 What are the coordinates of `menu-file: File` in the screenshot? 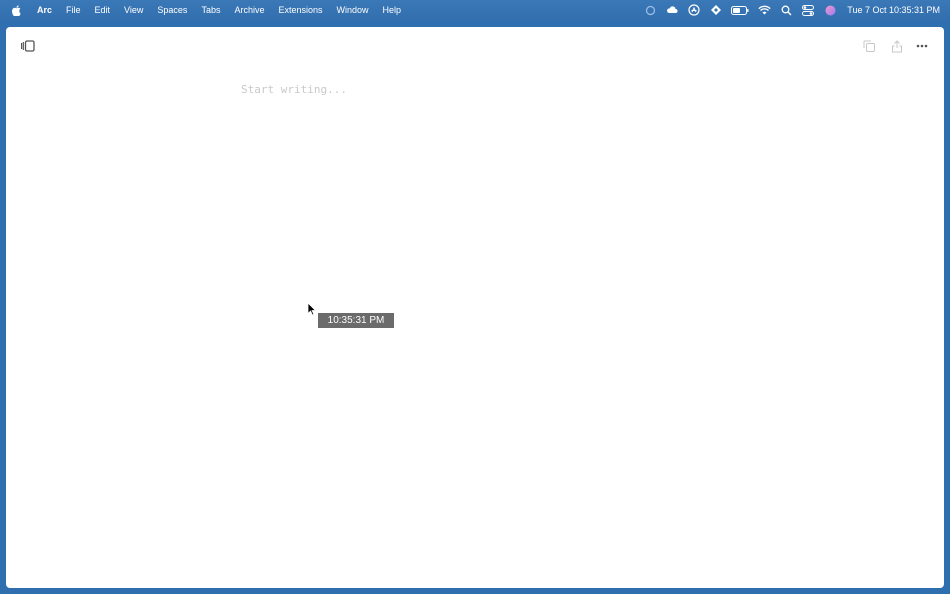 It's located at (73, 10).